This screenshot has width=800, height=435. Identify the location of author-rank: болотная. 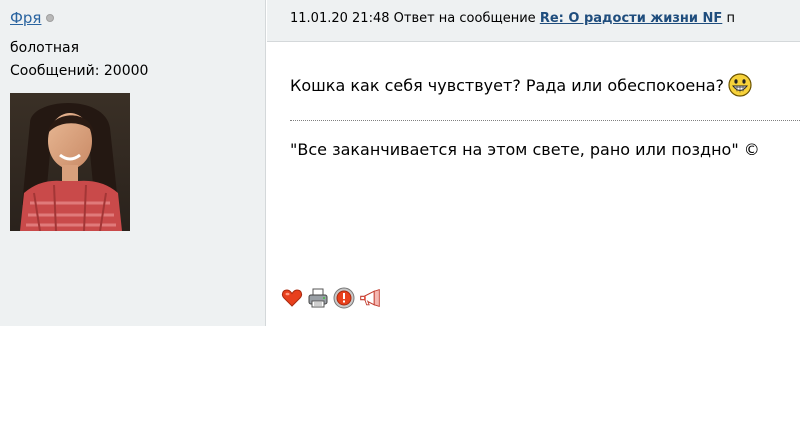
(45, 48).